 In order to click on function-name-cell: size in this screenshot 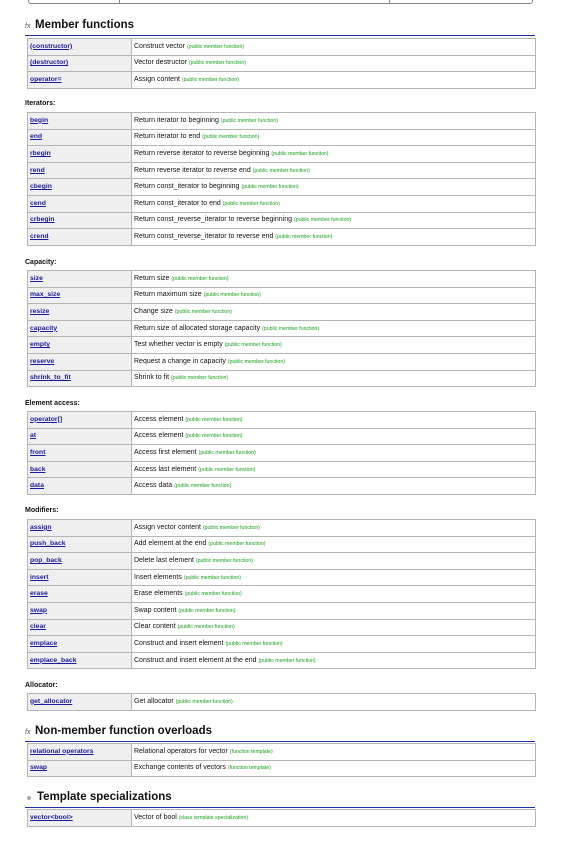, I will do `click(79, 279)`.